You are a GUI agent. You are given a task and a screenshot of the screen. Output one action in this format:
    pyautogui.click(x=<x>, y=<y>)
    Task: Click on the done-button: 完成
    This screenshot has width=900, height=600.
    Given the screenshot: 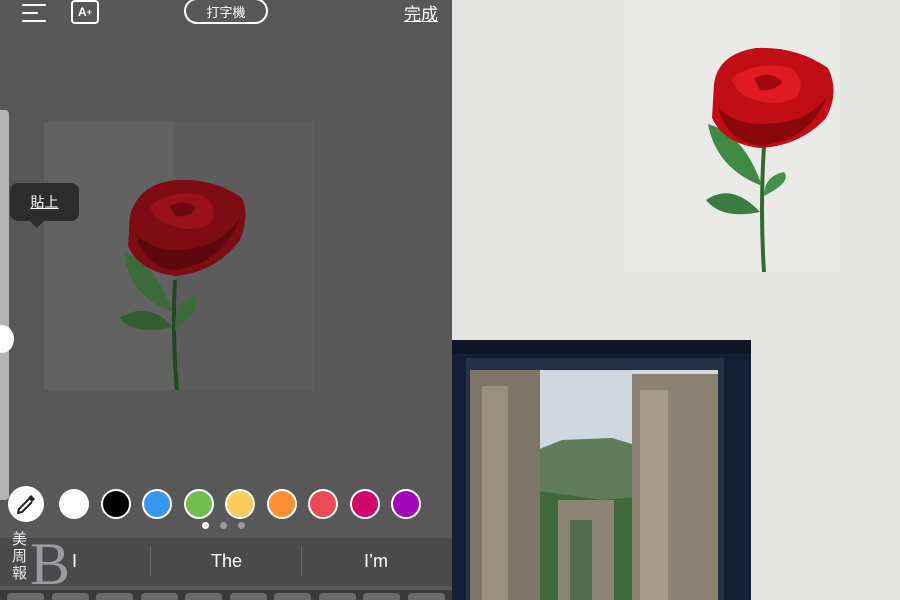 What is the action you would take?
    pyautogui.click(x=421, y=12)
    